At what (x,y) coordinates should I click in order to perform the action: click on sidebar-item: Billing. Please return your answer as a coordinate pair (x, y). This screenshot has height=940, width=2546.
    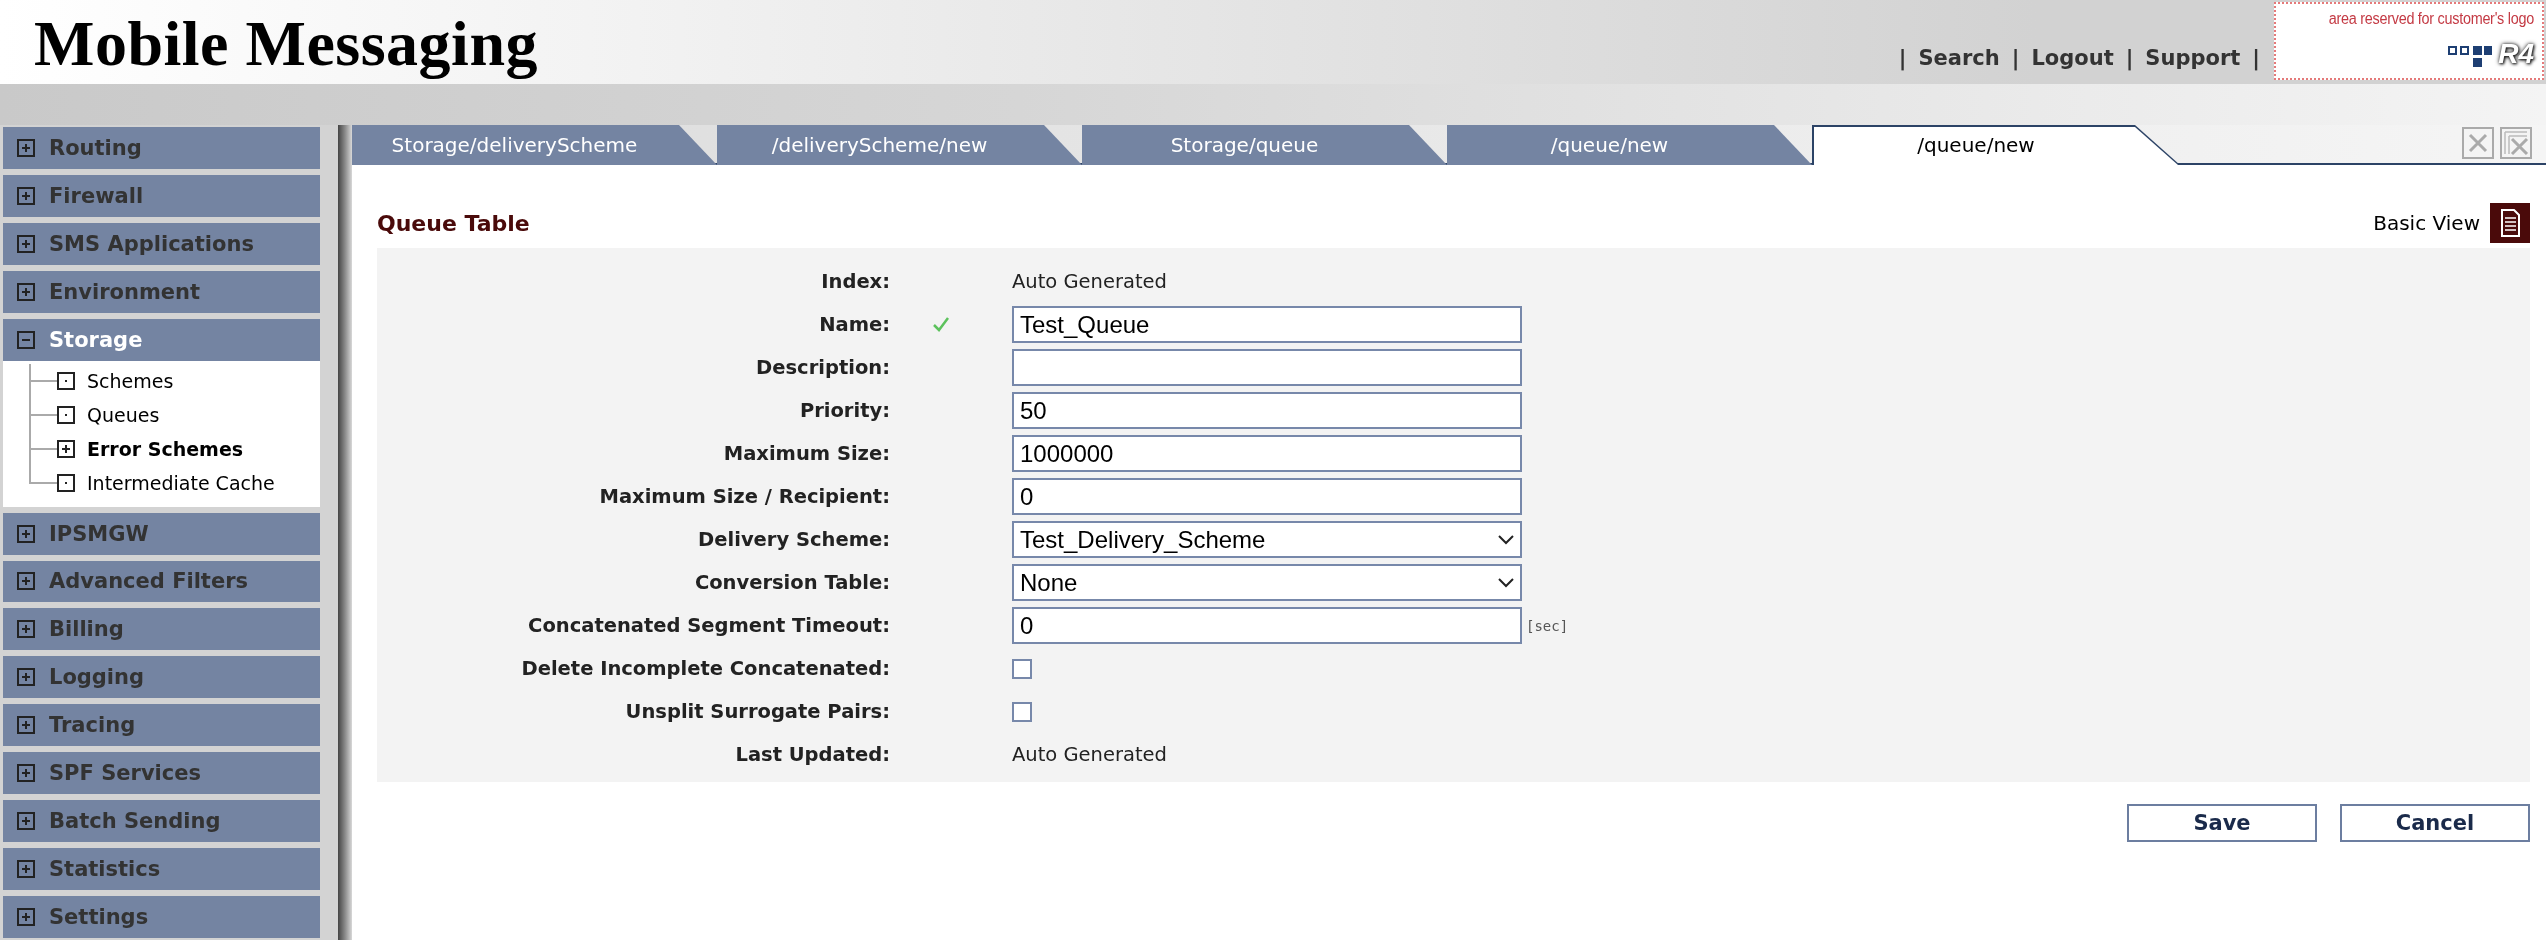
    Looking at the image, I should click on (162, 629).